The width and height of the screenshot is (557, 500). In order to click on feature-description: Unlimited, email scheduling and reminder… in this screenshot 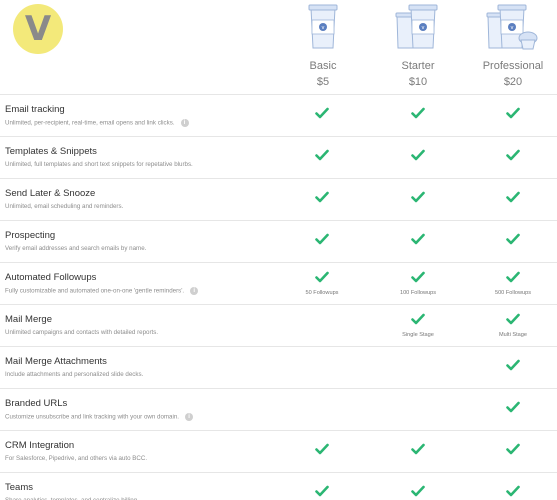, I will do `click(64, 206)`.